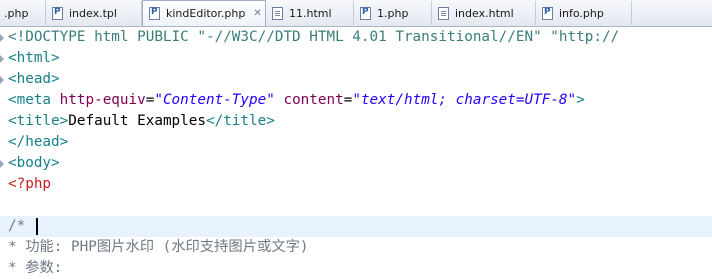 The height and width of the screenshot is (279, 712). Describe the element at coordinates (35, 268) in the screenshot. I see `code-line-12: * 参数:` at that location.